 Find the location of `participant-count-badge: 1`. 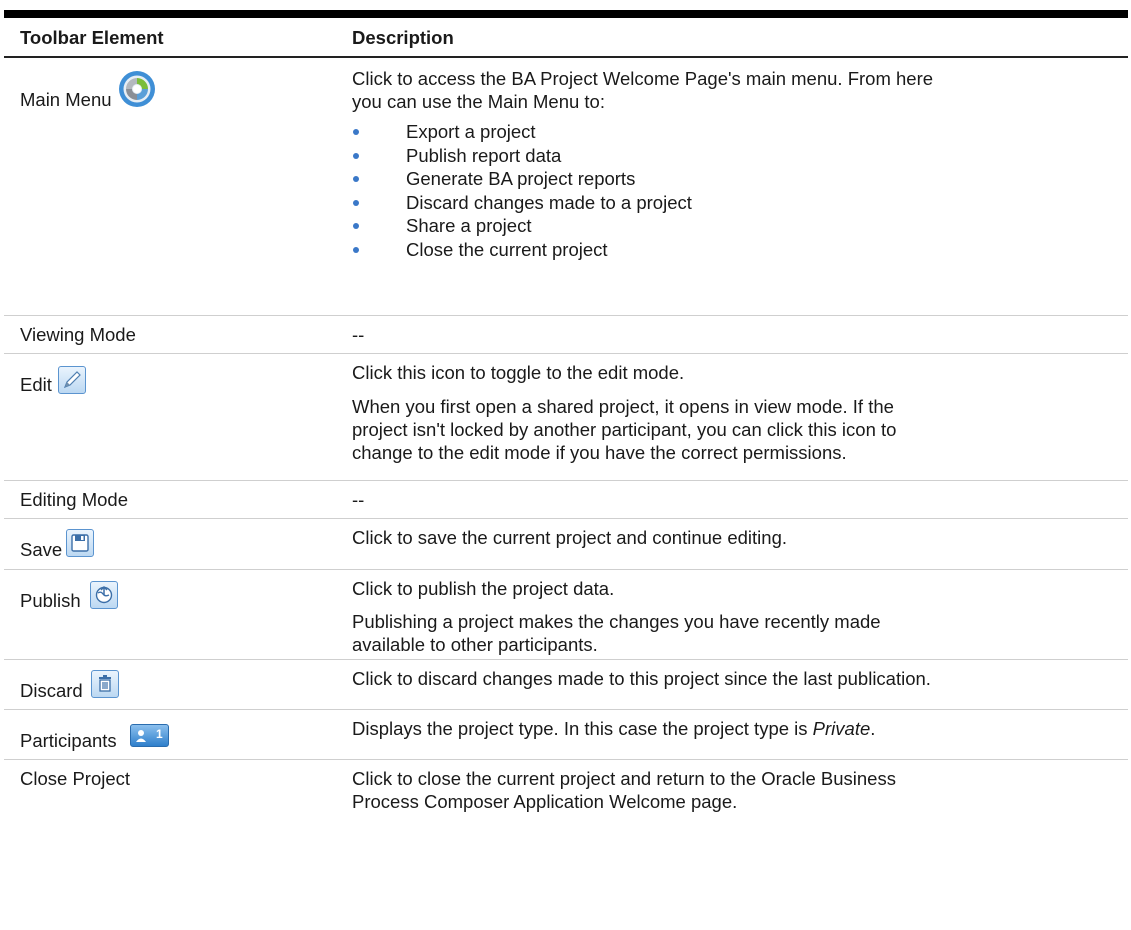

participant-count-badge: 1 is located at coordinates (159, 734).